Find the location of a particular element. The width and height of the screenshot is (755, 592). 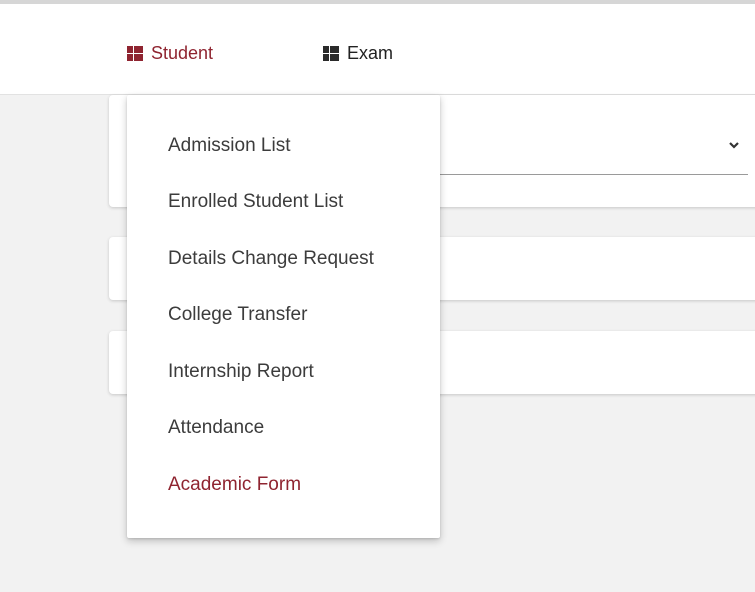

menu-item-internship-report: Internship Report is located at coordinates (241, 372).